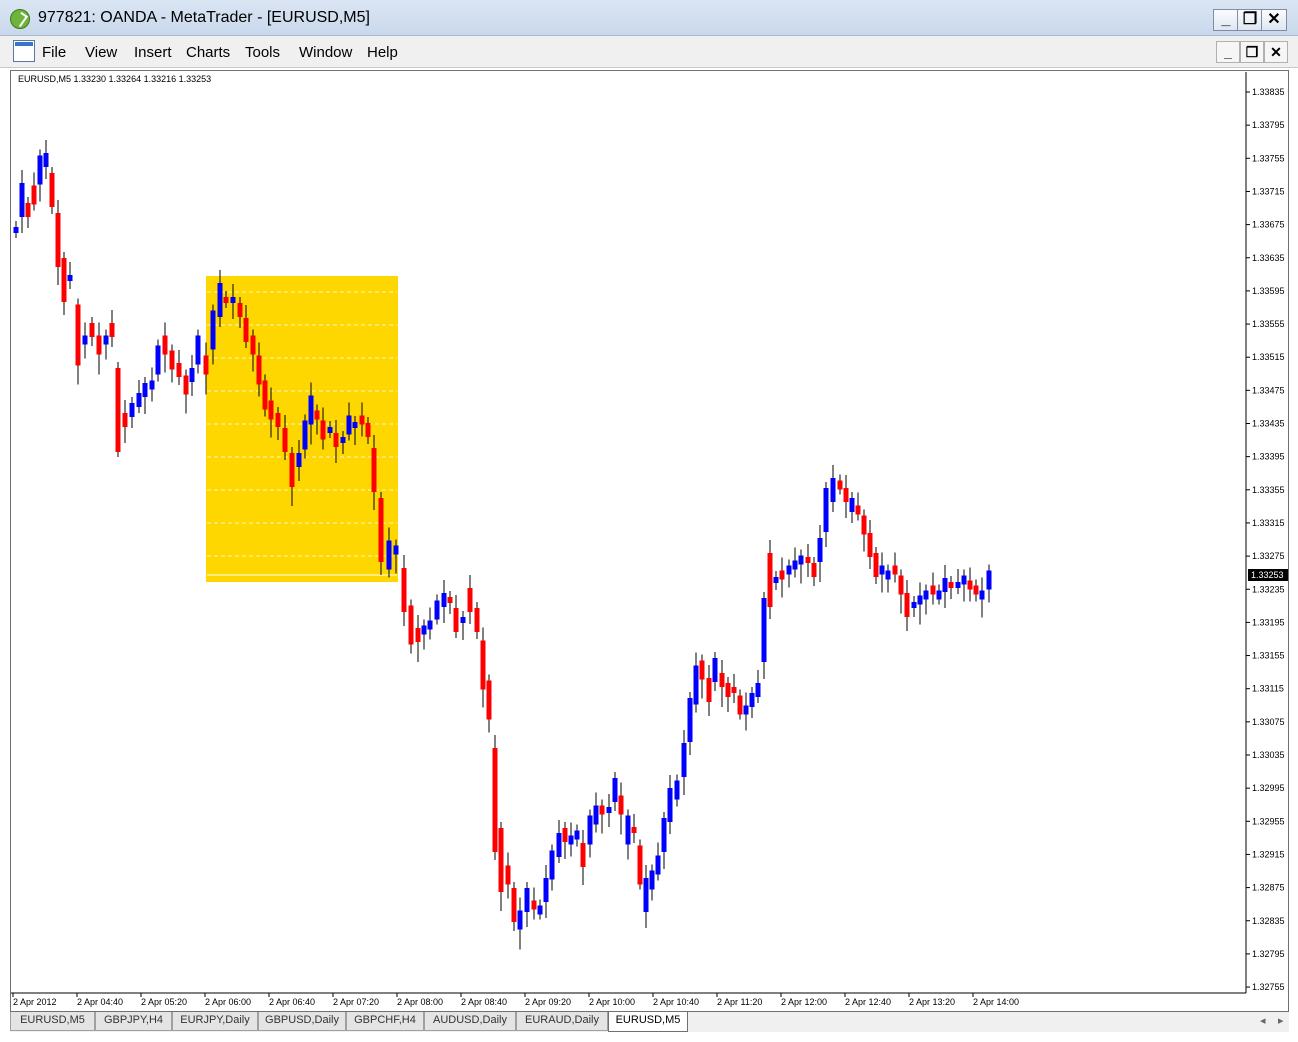  I want to click on chart-tab-gbpusd-daily: GBPUSD,Daily, so click(302, 1021).